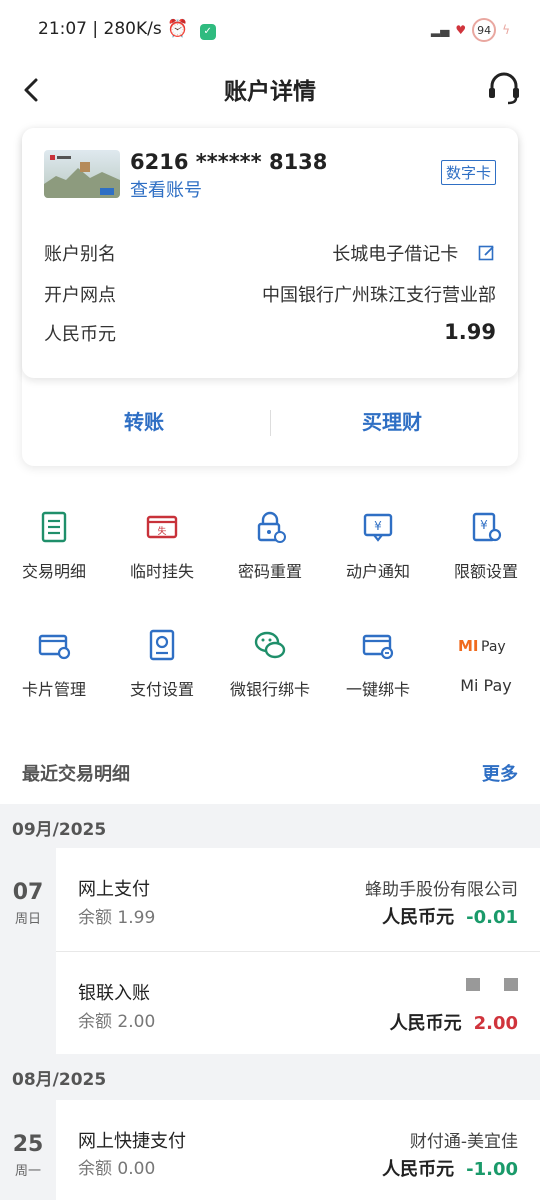 The image size is (540, 1200). What do you see at coordinates (486, 685) in the screenshot?
I see `grid-label: Mi Pay` at bounding box center [486, 685].